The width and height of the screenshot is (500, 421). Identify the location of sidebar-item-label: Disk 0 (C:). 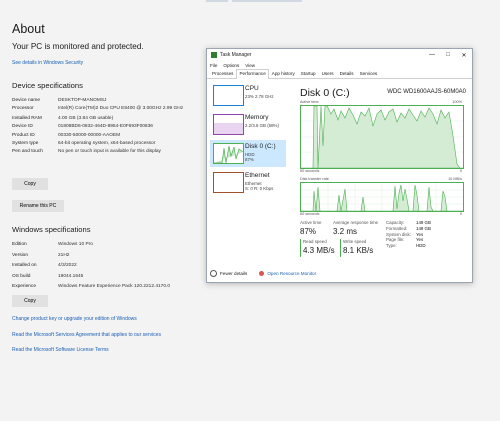
(260, 146).